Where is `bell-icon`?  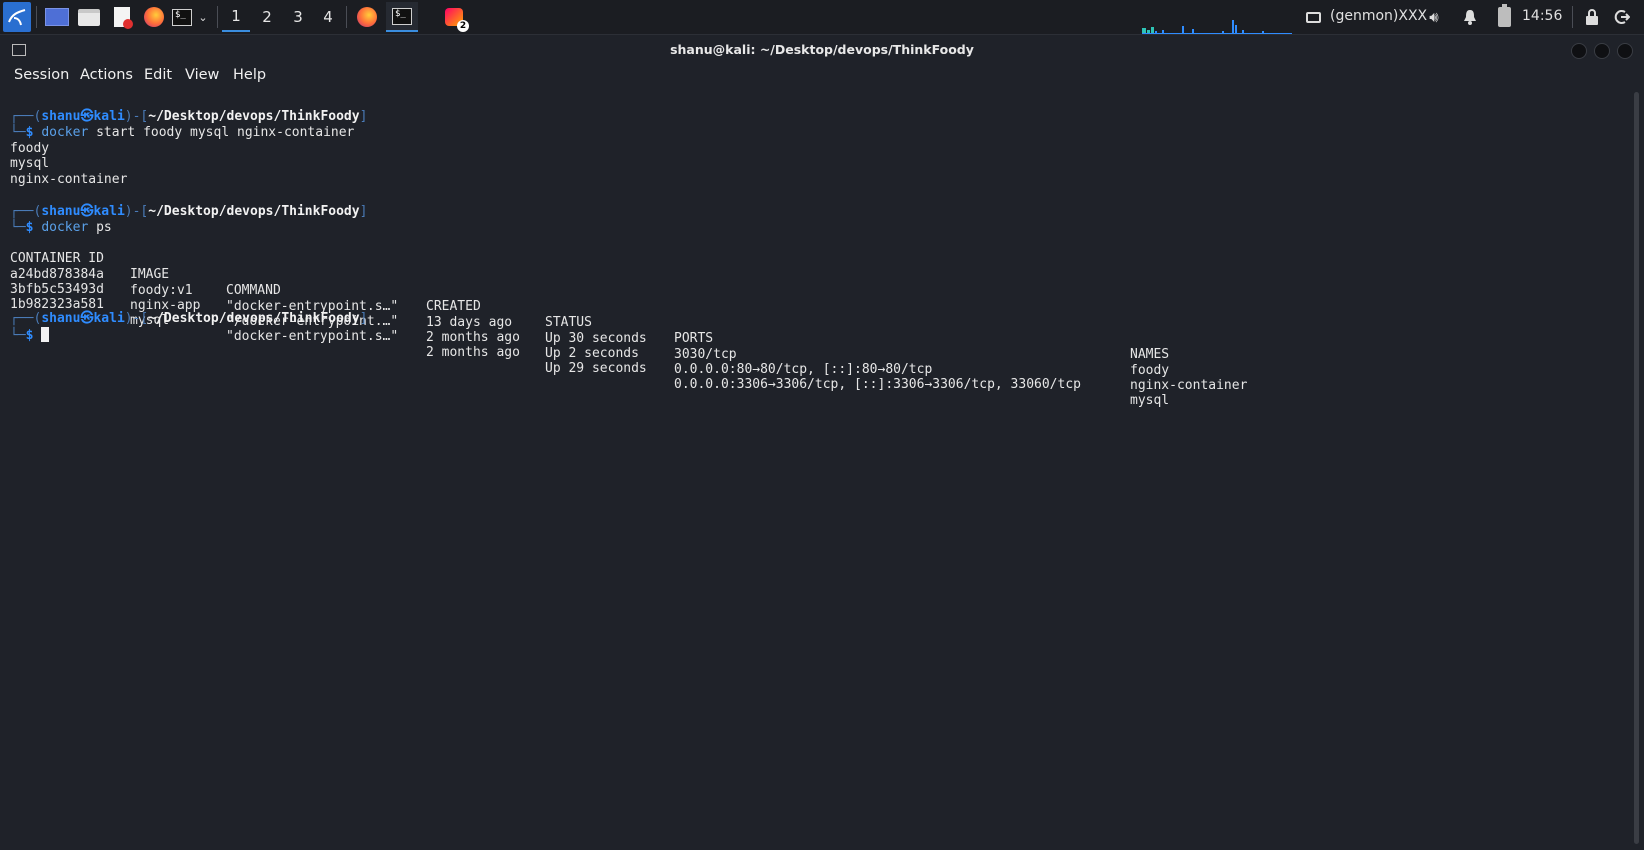
bell-icon is located at coordinates (1470, 17).